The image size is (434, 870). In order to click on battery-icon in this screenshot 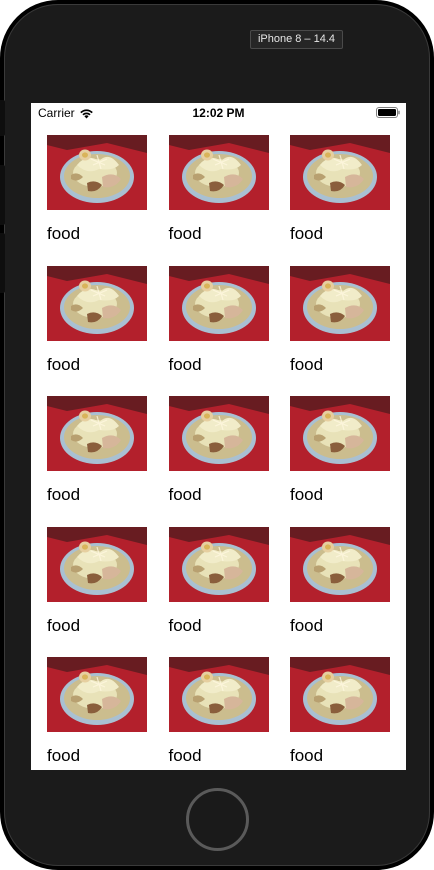, I will do `click(388, 112)`.